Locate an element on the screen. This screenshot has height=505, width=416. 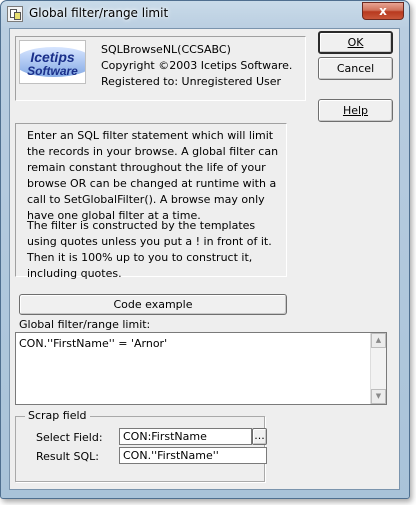
help-label: Help is located at coordinates (355, 110).